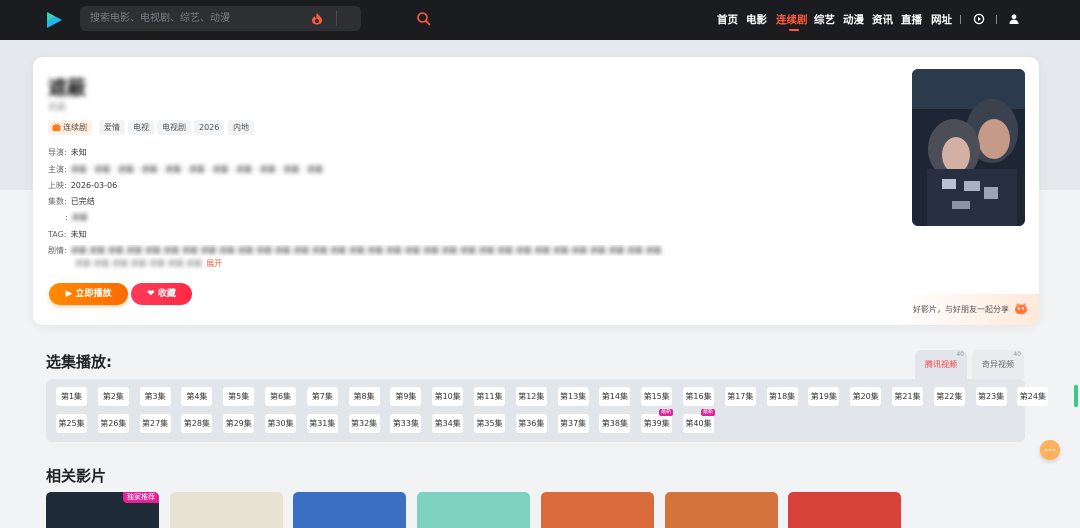 This screenshot has width=1080, height=528. Describe the element at coordinates (94, 185) in the screenshot. I see `release-value: 2026-03-06` at that location.